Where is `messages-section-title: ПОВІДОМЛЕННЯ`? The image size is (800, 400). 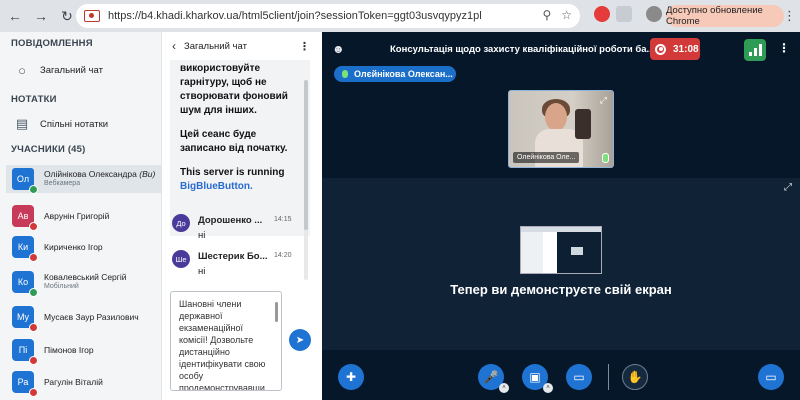
messages-section-title: ПОВІДОМЛЕННЯ is located at coordinates (52, 43).